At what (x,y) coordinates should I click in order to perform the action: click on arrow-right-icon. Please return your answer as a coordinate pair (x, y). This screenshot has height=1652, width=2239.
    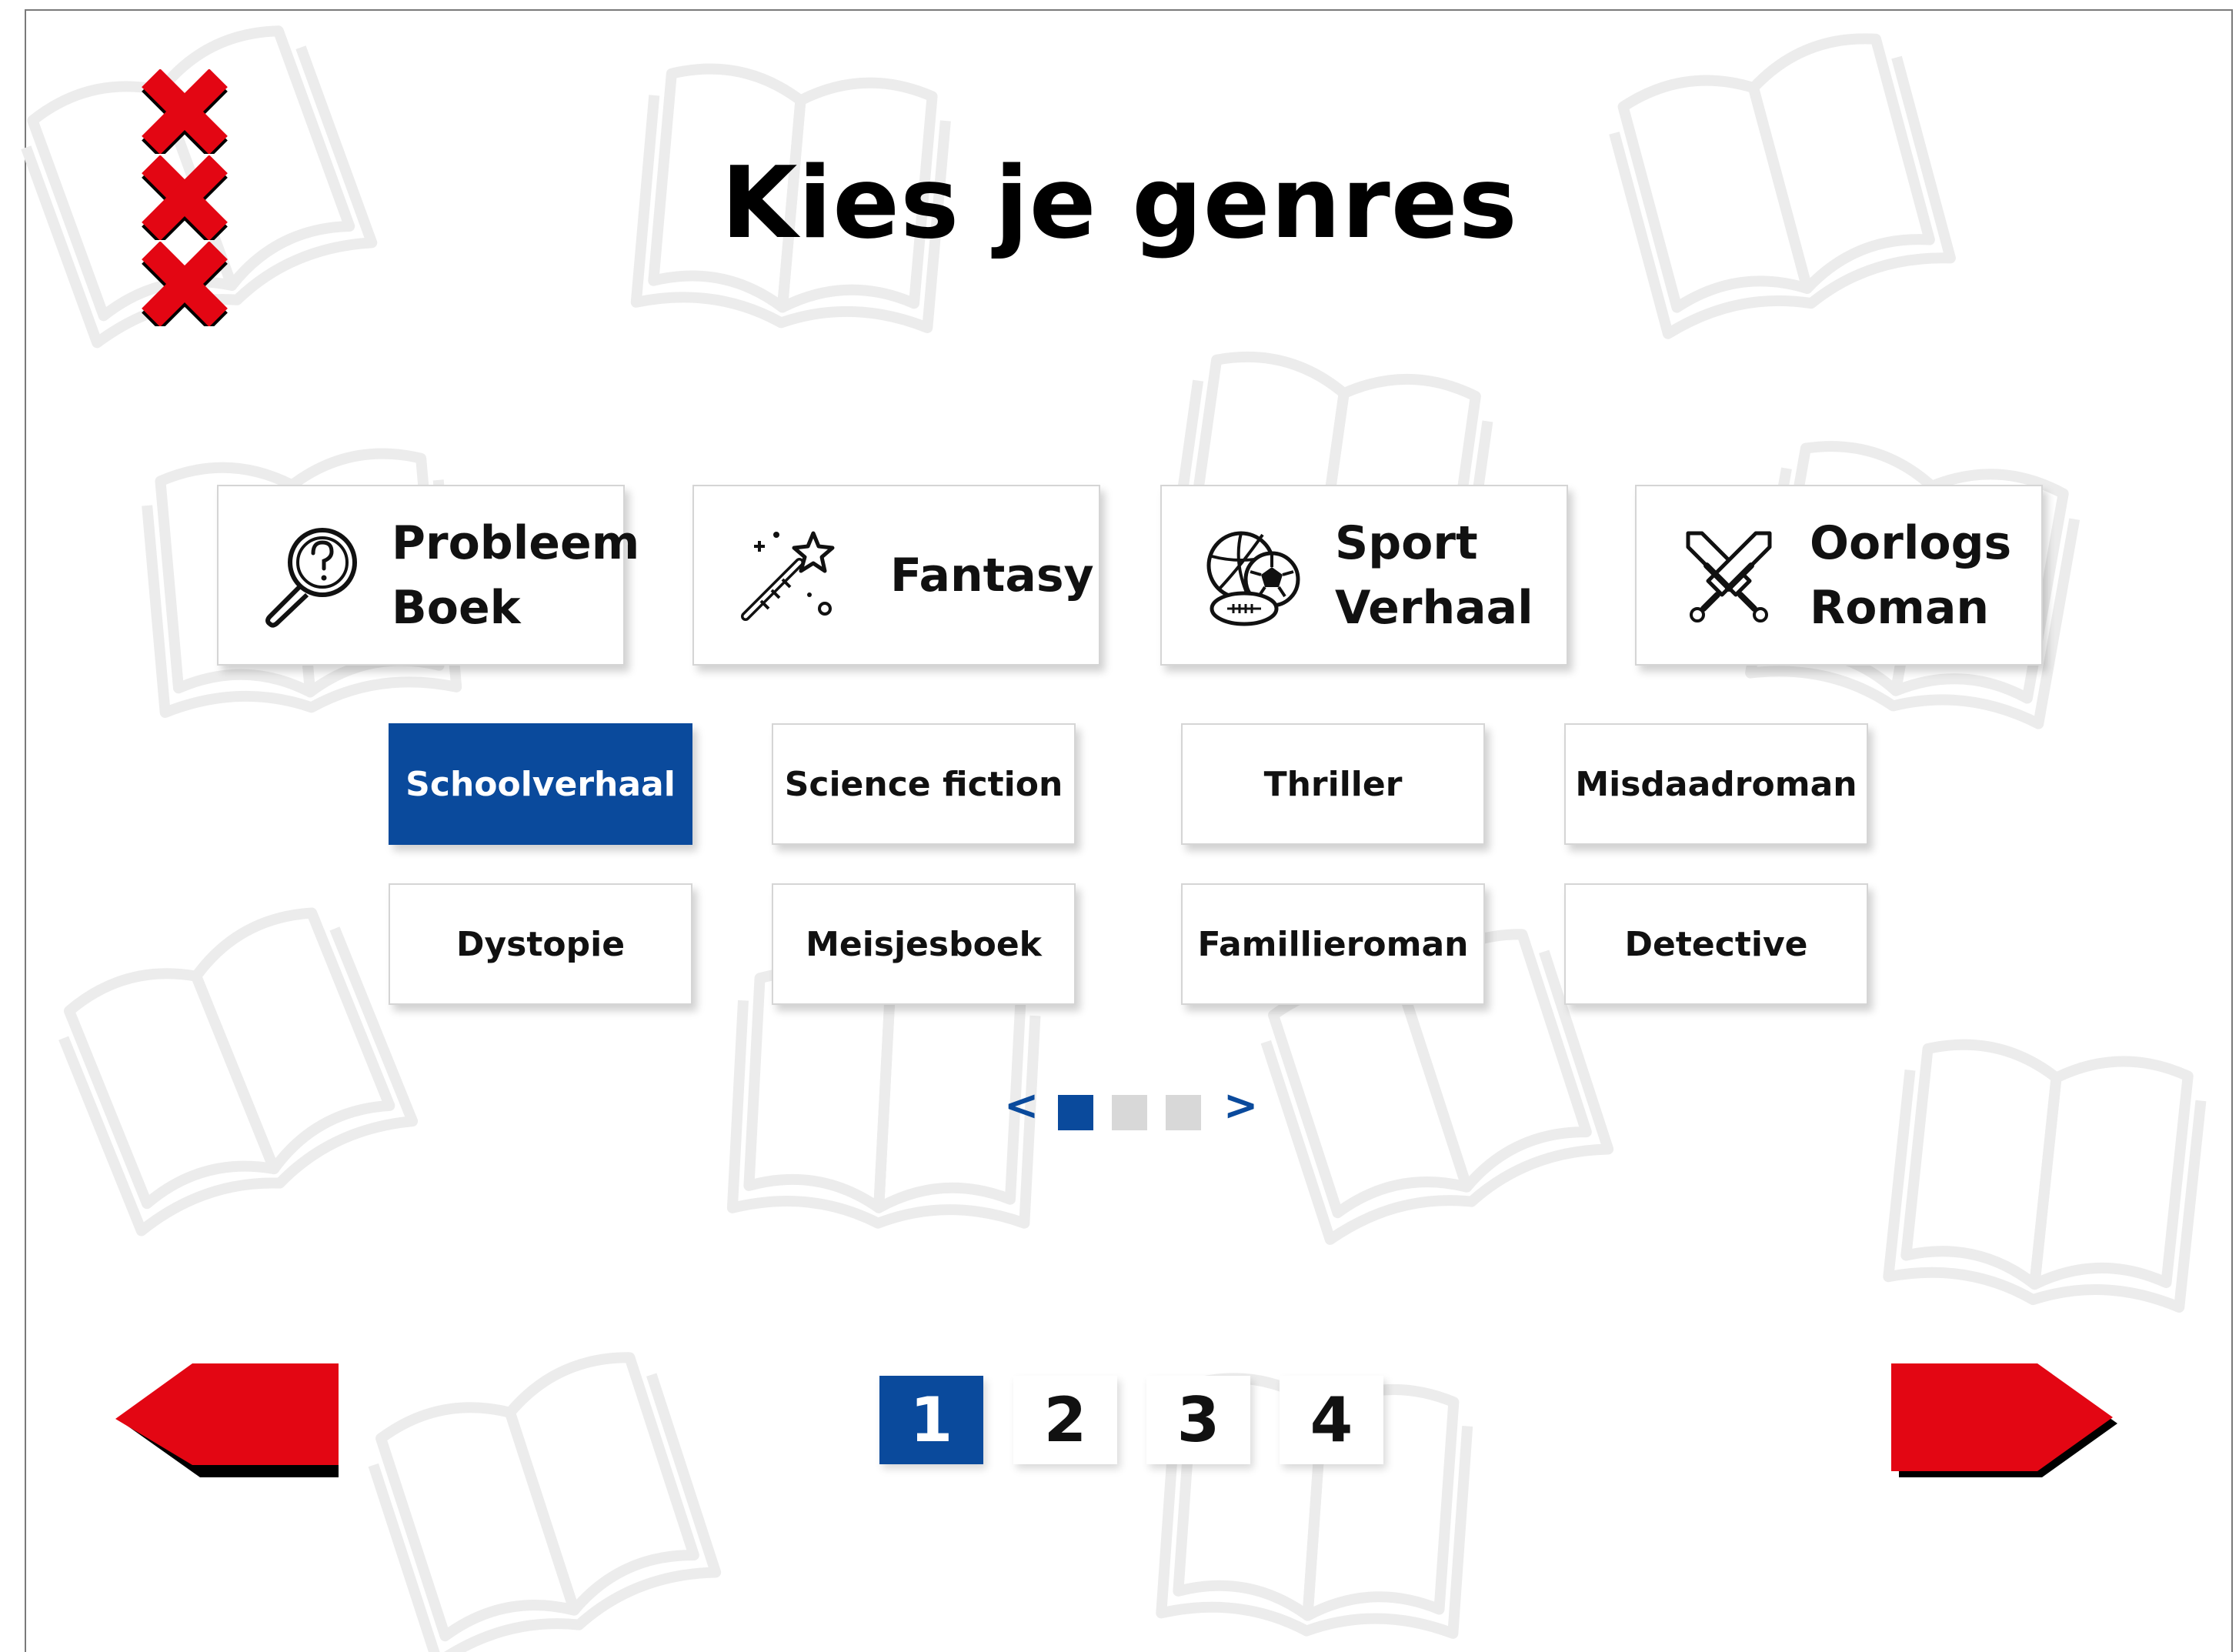
    Looking at the image, I should click on (2004, 1420).